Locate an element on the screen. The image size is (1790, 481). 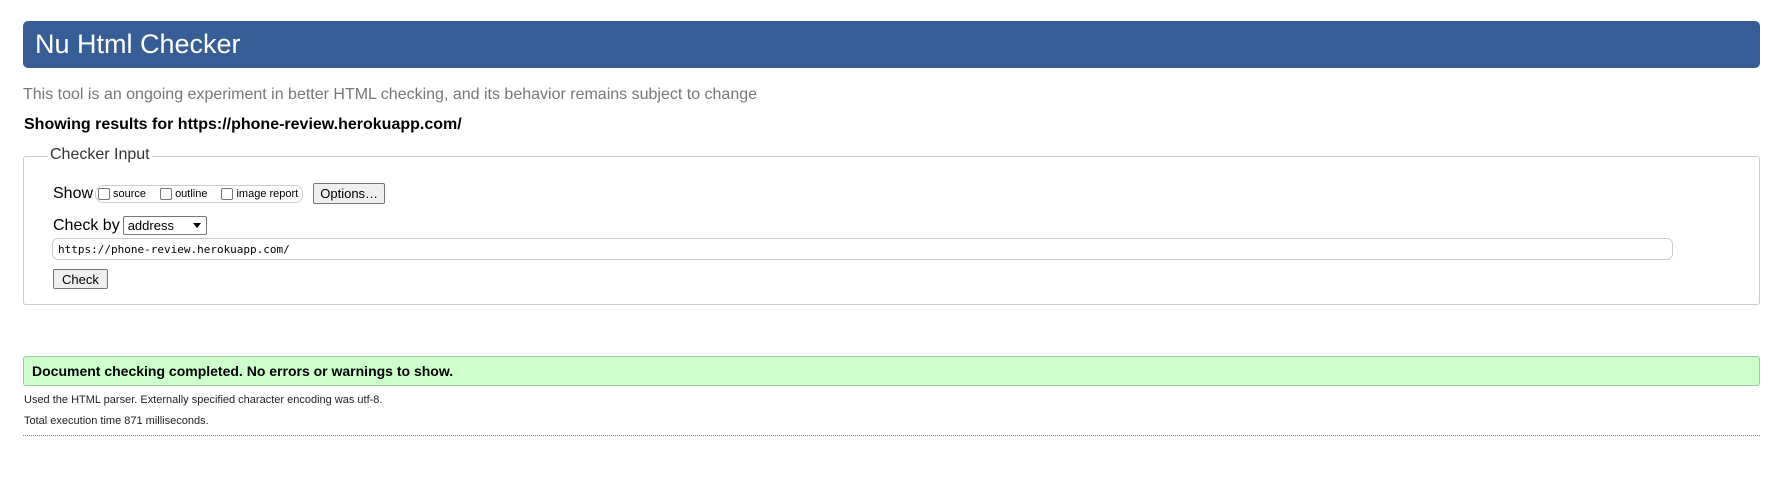
show-options-group: source outline image report is located at coordinates (199, 193).